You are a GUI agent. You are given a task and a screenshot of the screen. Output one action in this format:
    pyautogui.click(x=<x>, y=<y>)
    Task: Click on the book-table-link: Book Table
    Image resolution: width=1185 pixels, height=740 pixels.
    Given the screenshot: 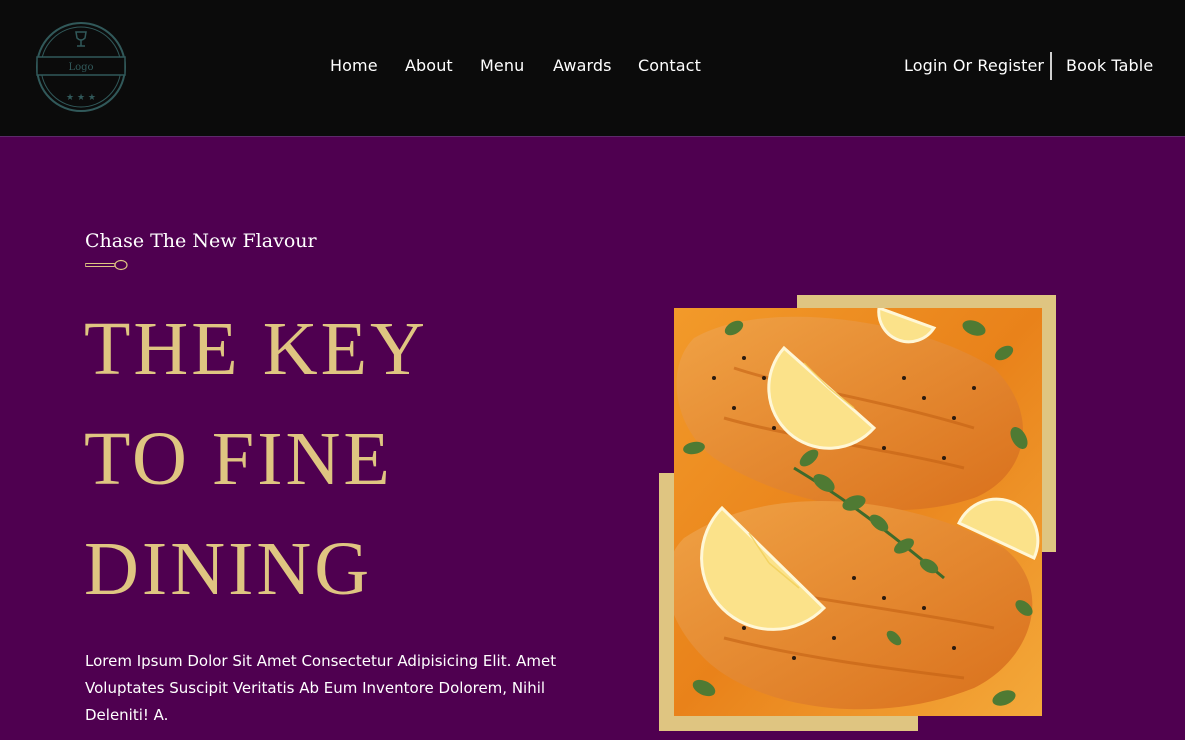 What is the action you would take?
    pyautogui.click(x=1109, y=65)
    